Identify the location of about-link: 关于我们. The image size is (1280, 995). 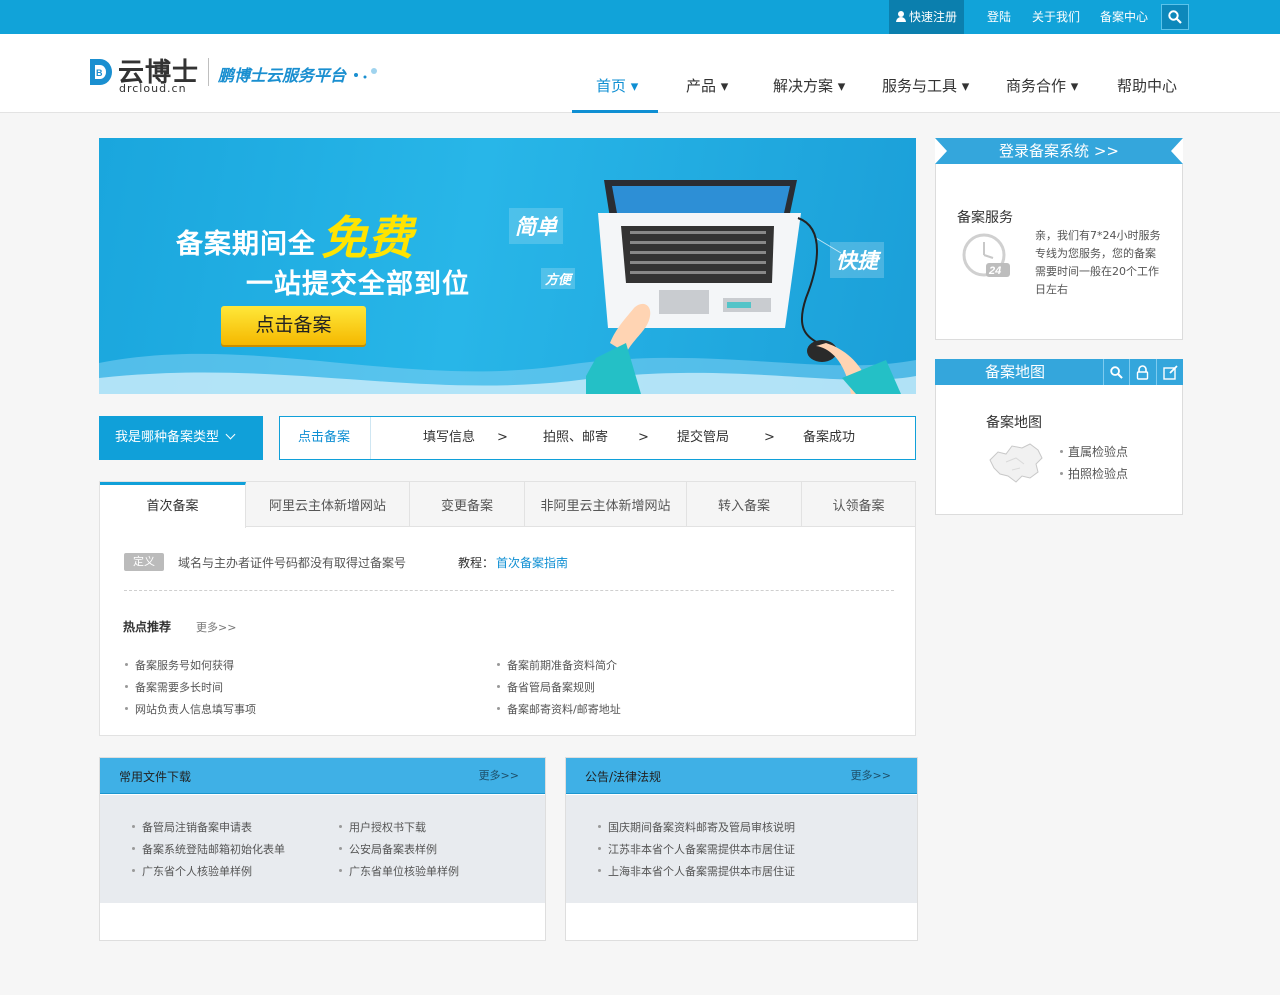
(1056, 17).